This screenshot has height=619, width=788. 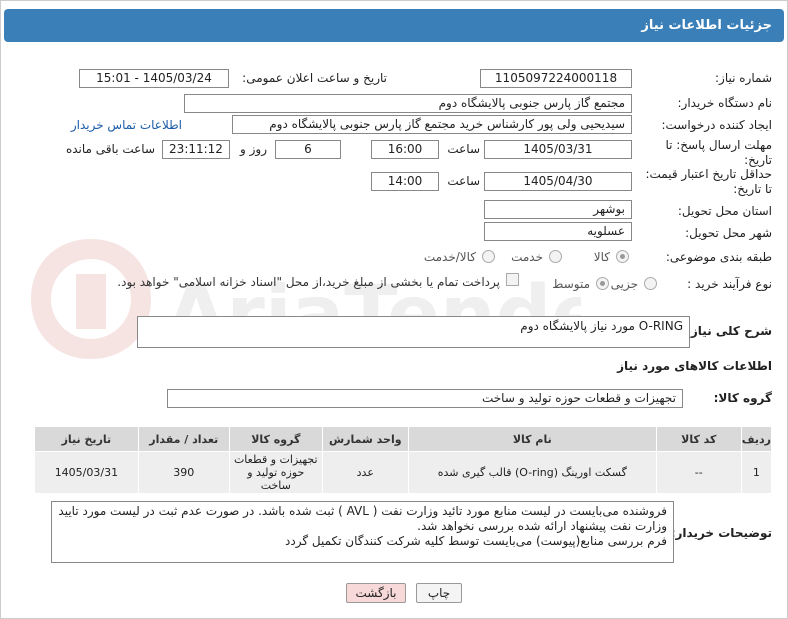 I want to click on col-code: کد کالا, so click(x=698, y=439).